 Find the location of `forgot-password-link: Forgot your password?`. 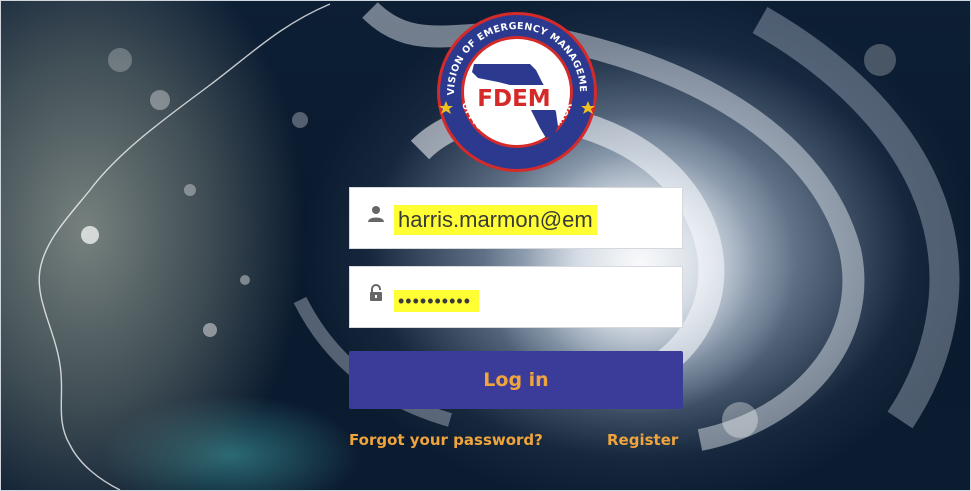

forgot-password-link: Forgot your password? is located at coordinates (446, 440).